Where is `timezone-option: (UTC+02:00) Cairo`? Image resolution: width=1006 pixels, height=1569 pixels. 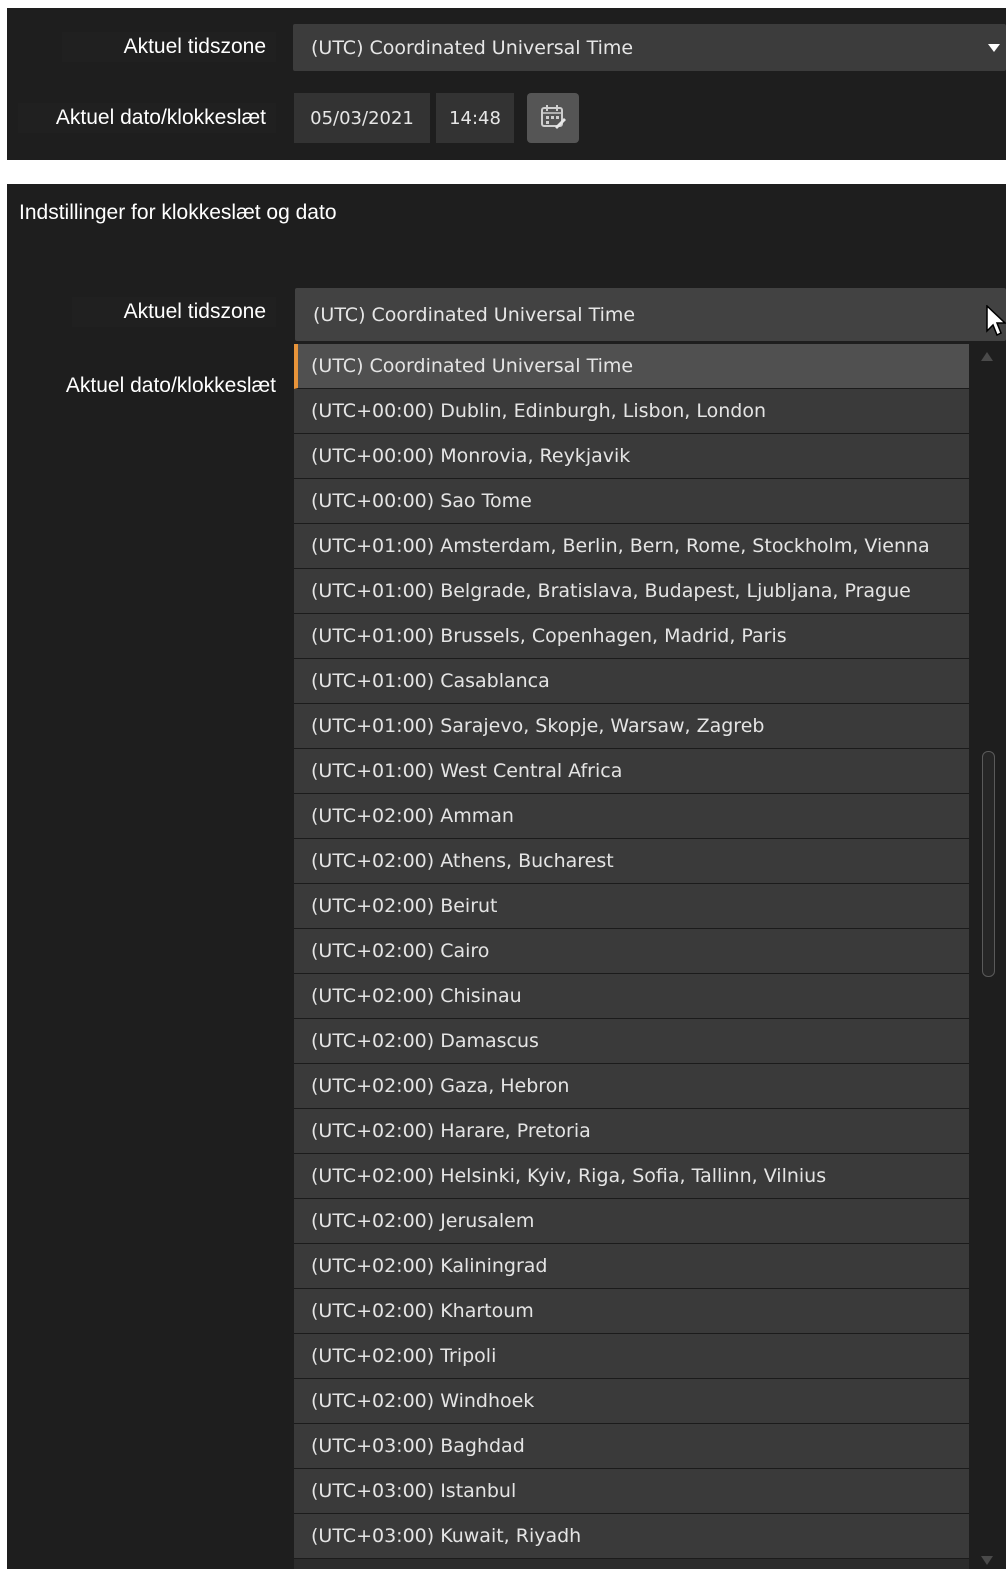 timezone-option: (UTC+02:00) Cairo is located at coordinates (631, 951).